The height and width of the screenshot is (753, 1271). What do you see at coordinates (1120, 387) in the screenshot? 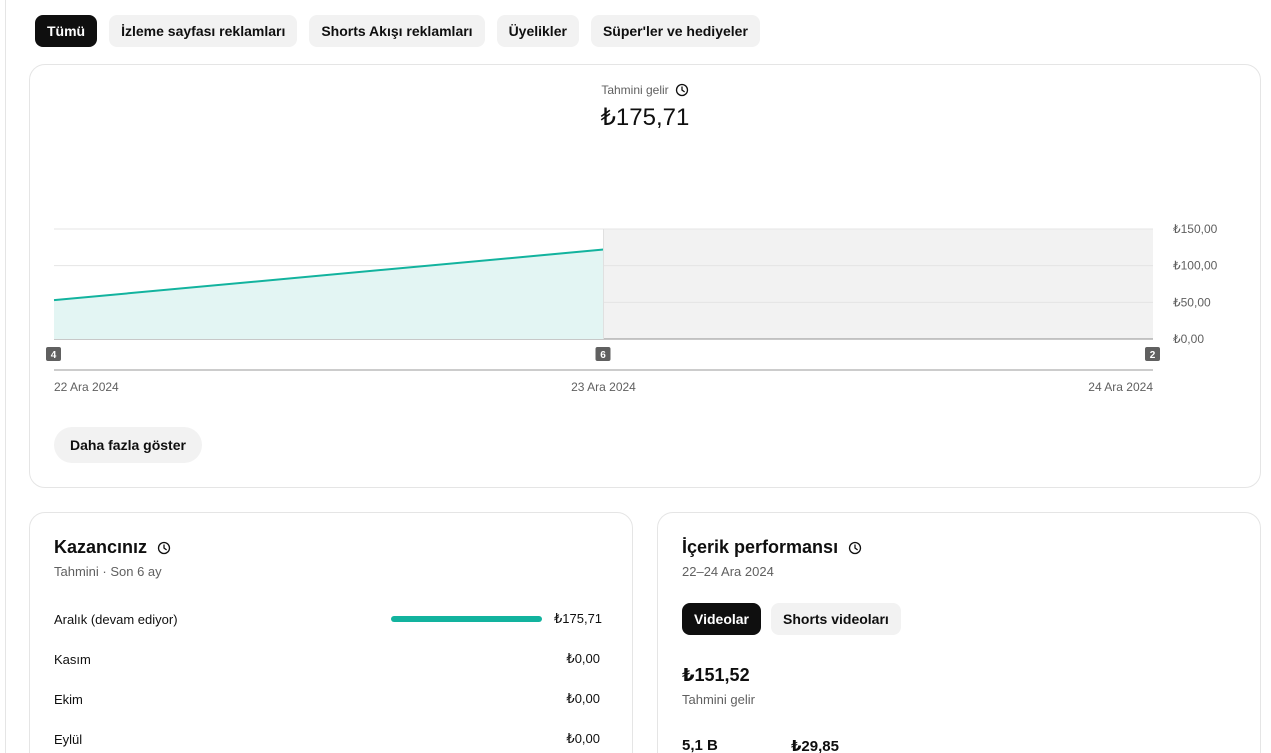
I see `x-tick-label: 24 Ara 2024` at bounding box center [1120, 387].